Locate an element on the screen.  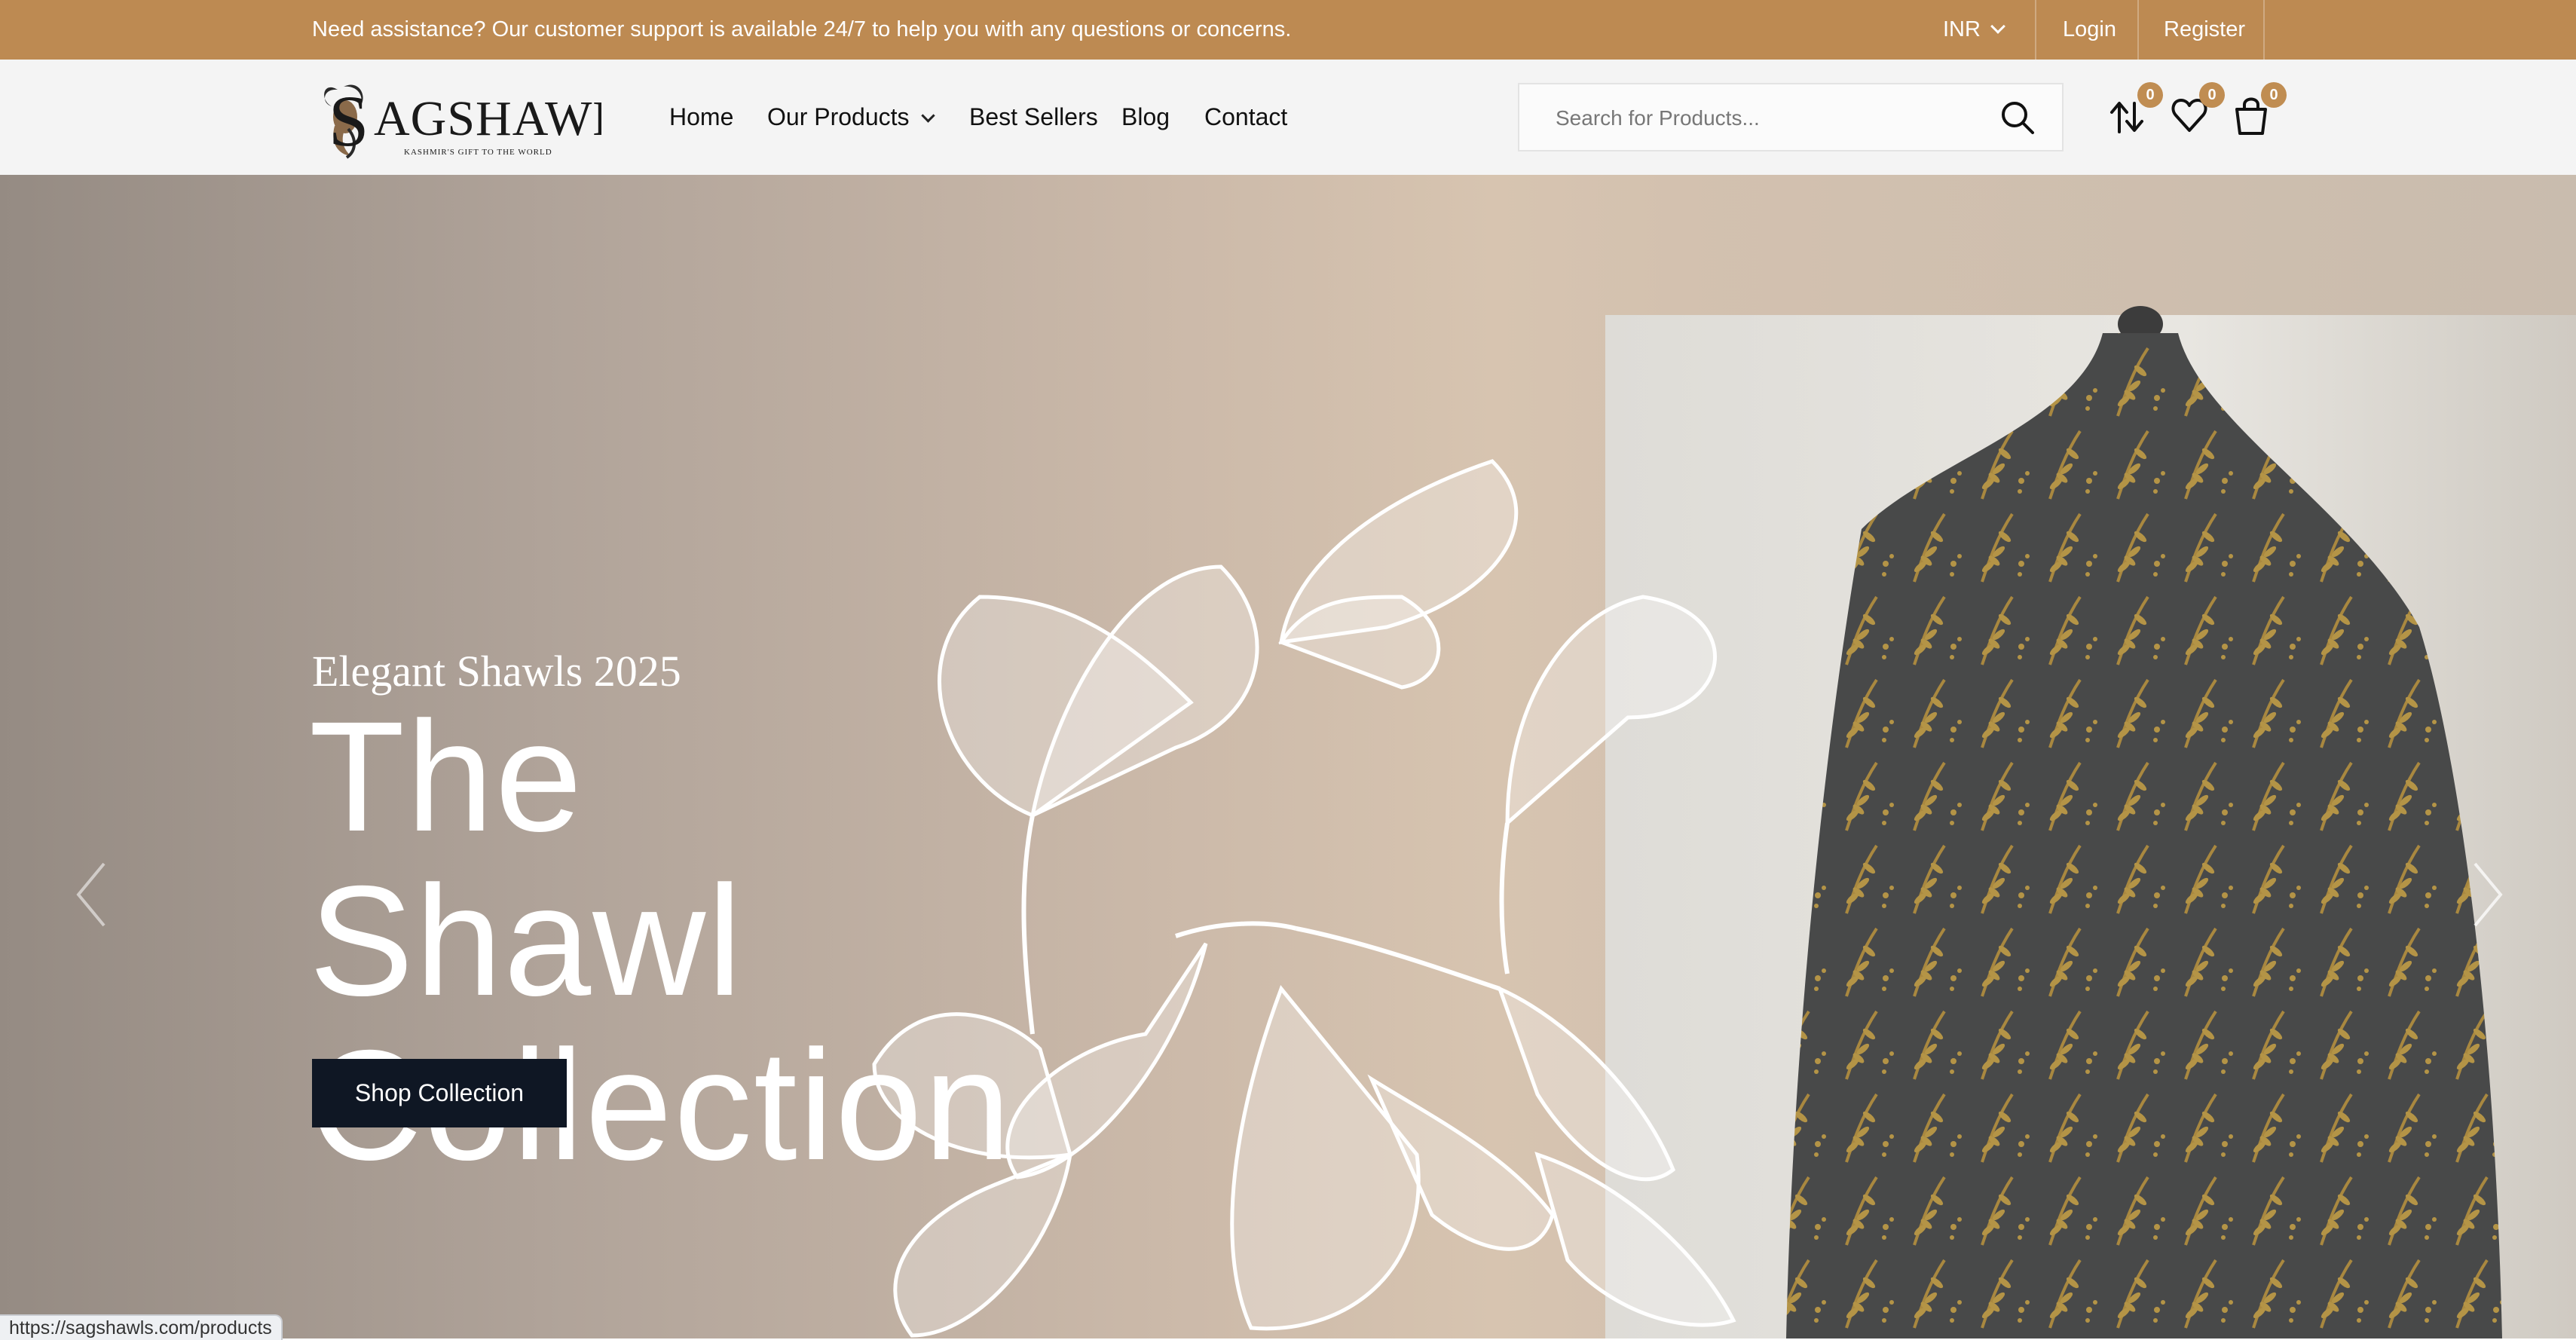
link-preview-status-bar: https://sagshawls.com/products is located at coordinates (141, 1327).